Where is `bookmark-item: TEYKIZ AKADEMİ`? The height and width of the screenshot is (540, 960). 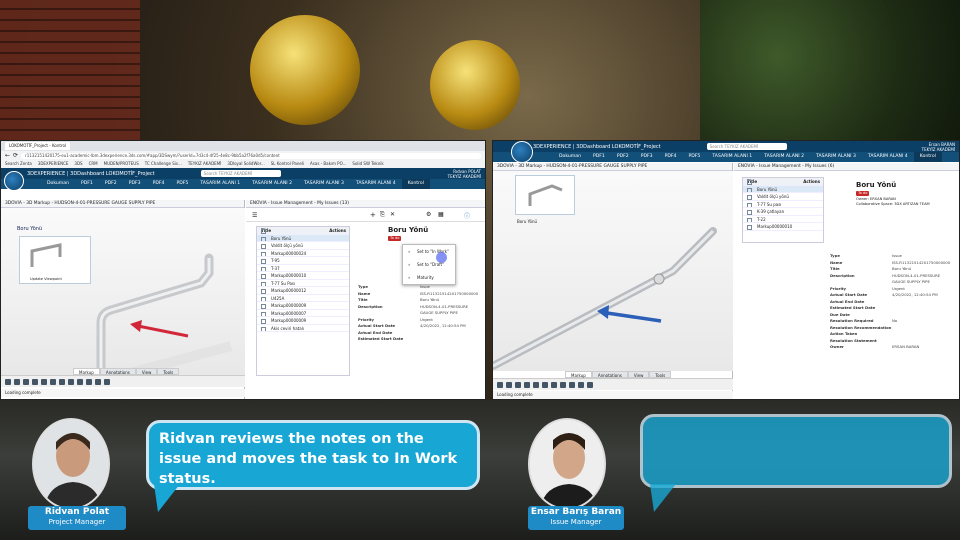
bookmark-item: TEYKIZ AKADEMİ is located at coordinates (205, 164).